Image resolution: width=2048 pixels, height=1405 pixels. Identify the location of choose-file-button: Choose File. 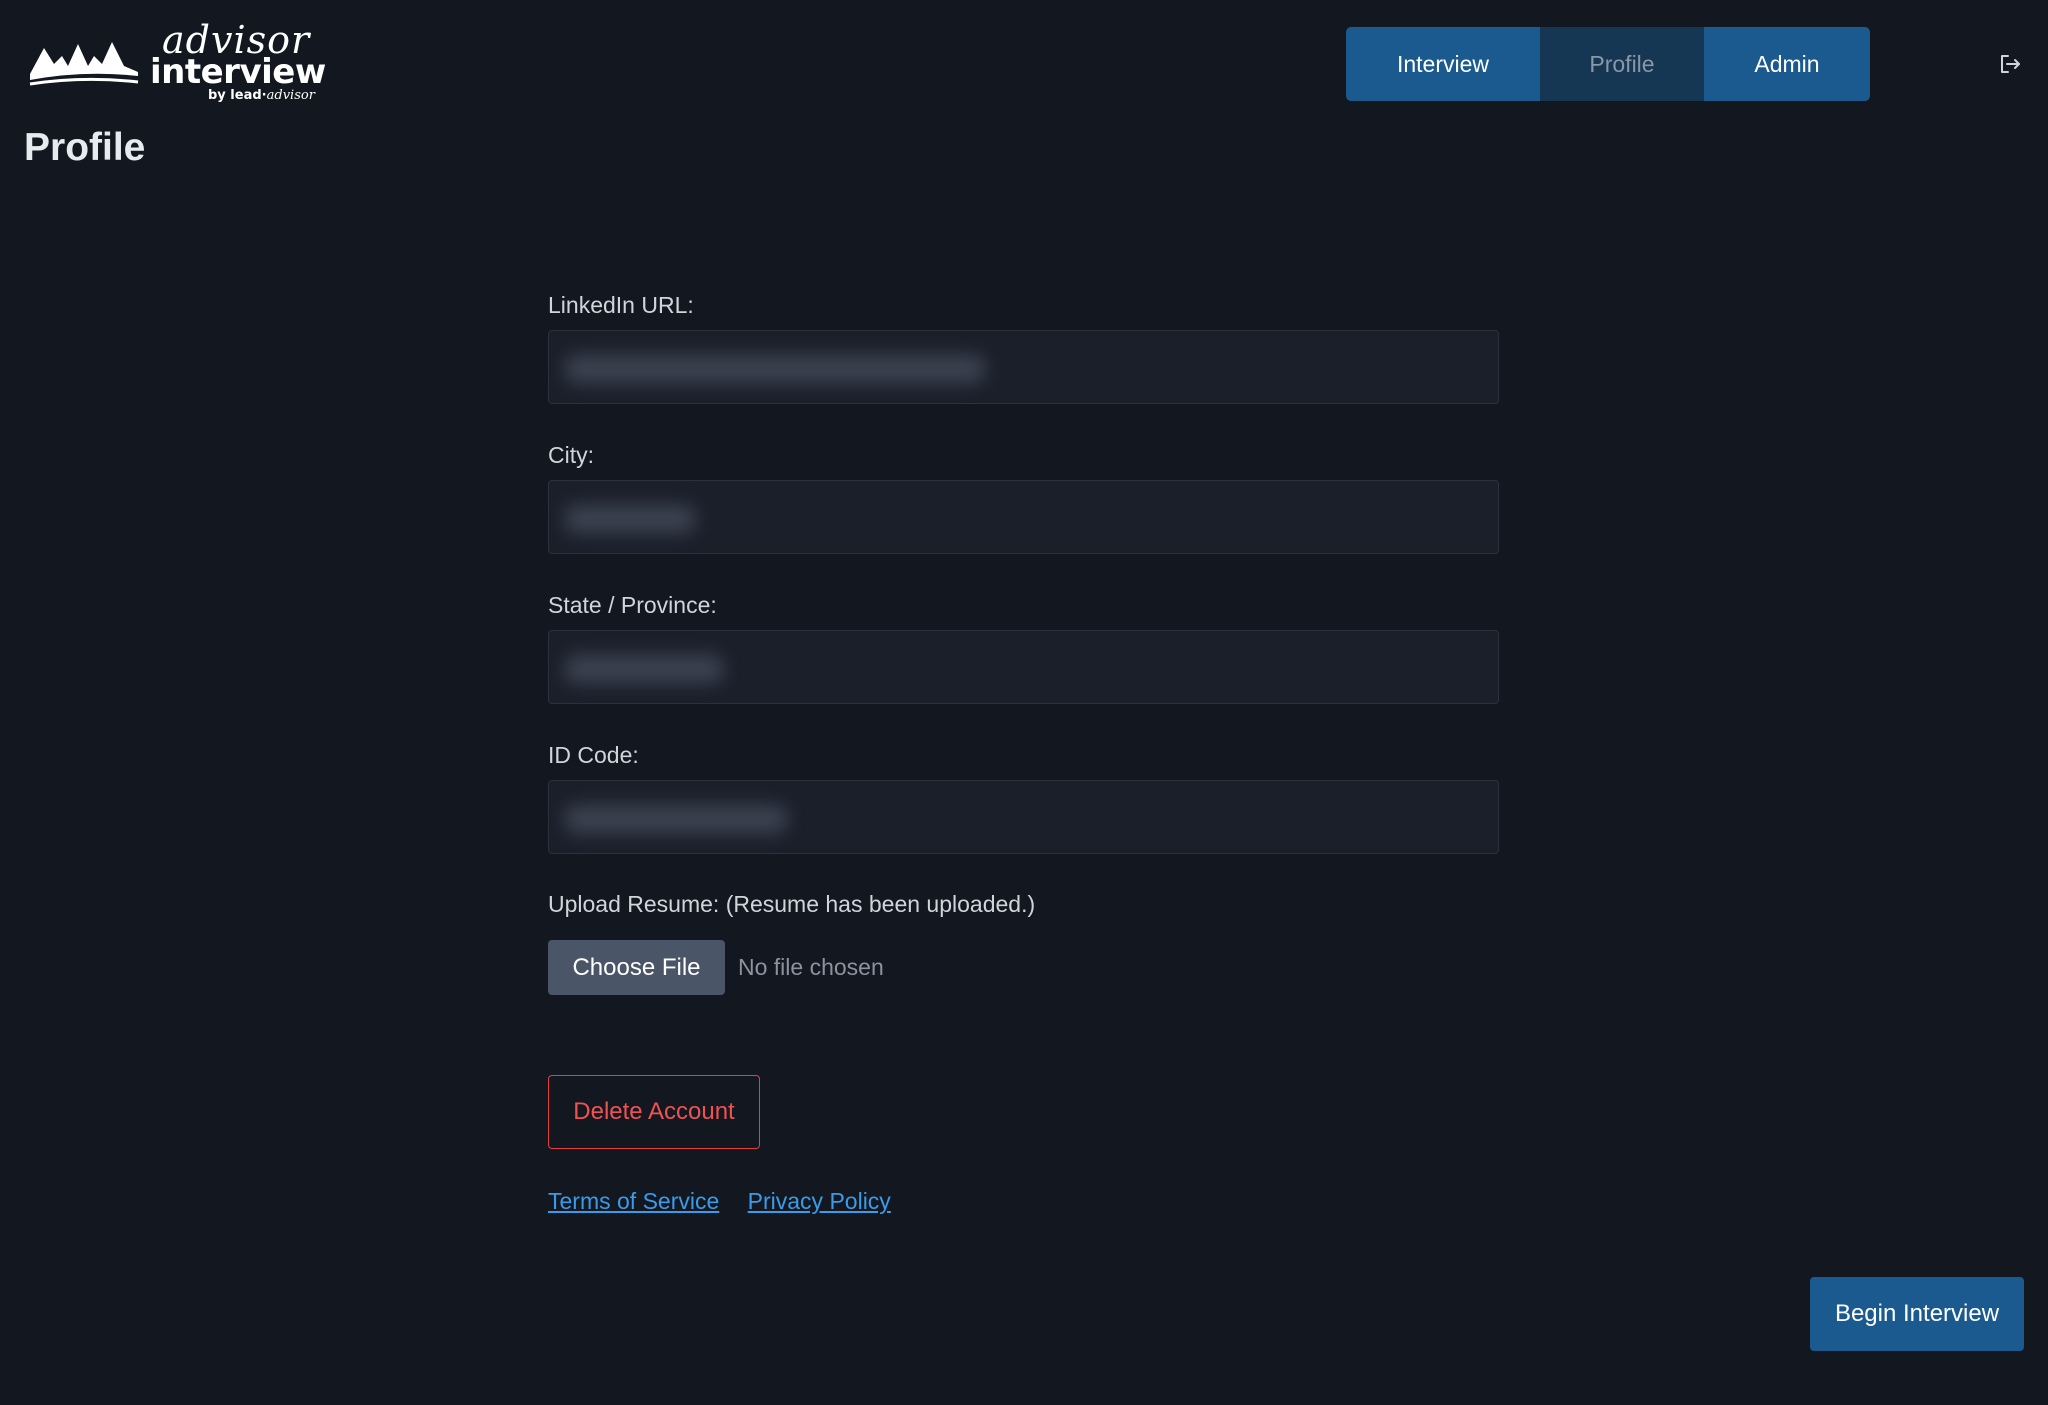
(636, 967).